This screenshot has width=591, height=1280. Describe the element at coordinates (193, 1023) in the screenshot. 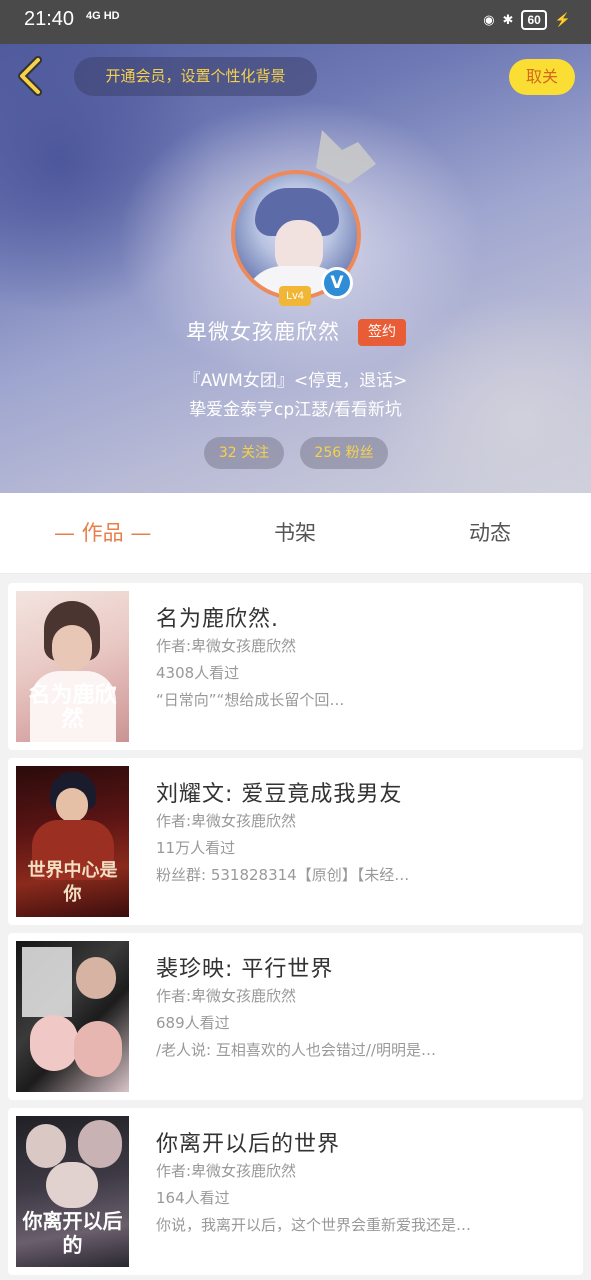

I see `book-views: 689人看过` at that location.